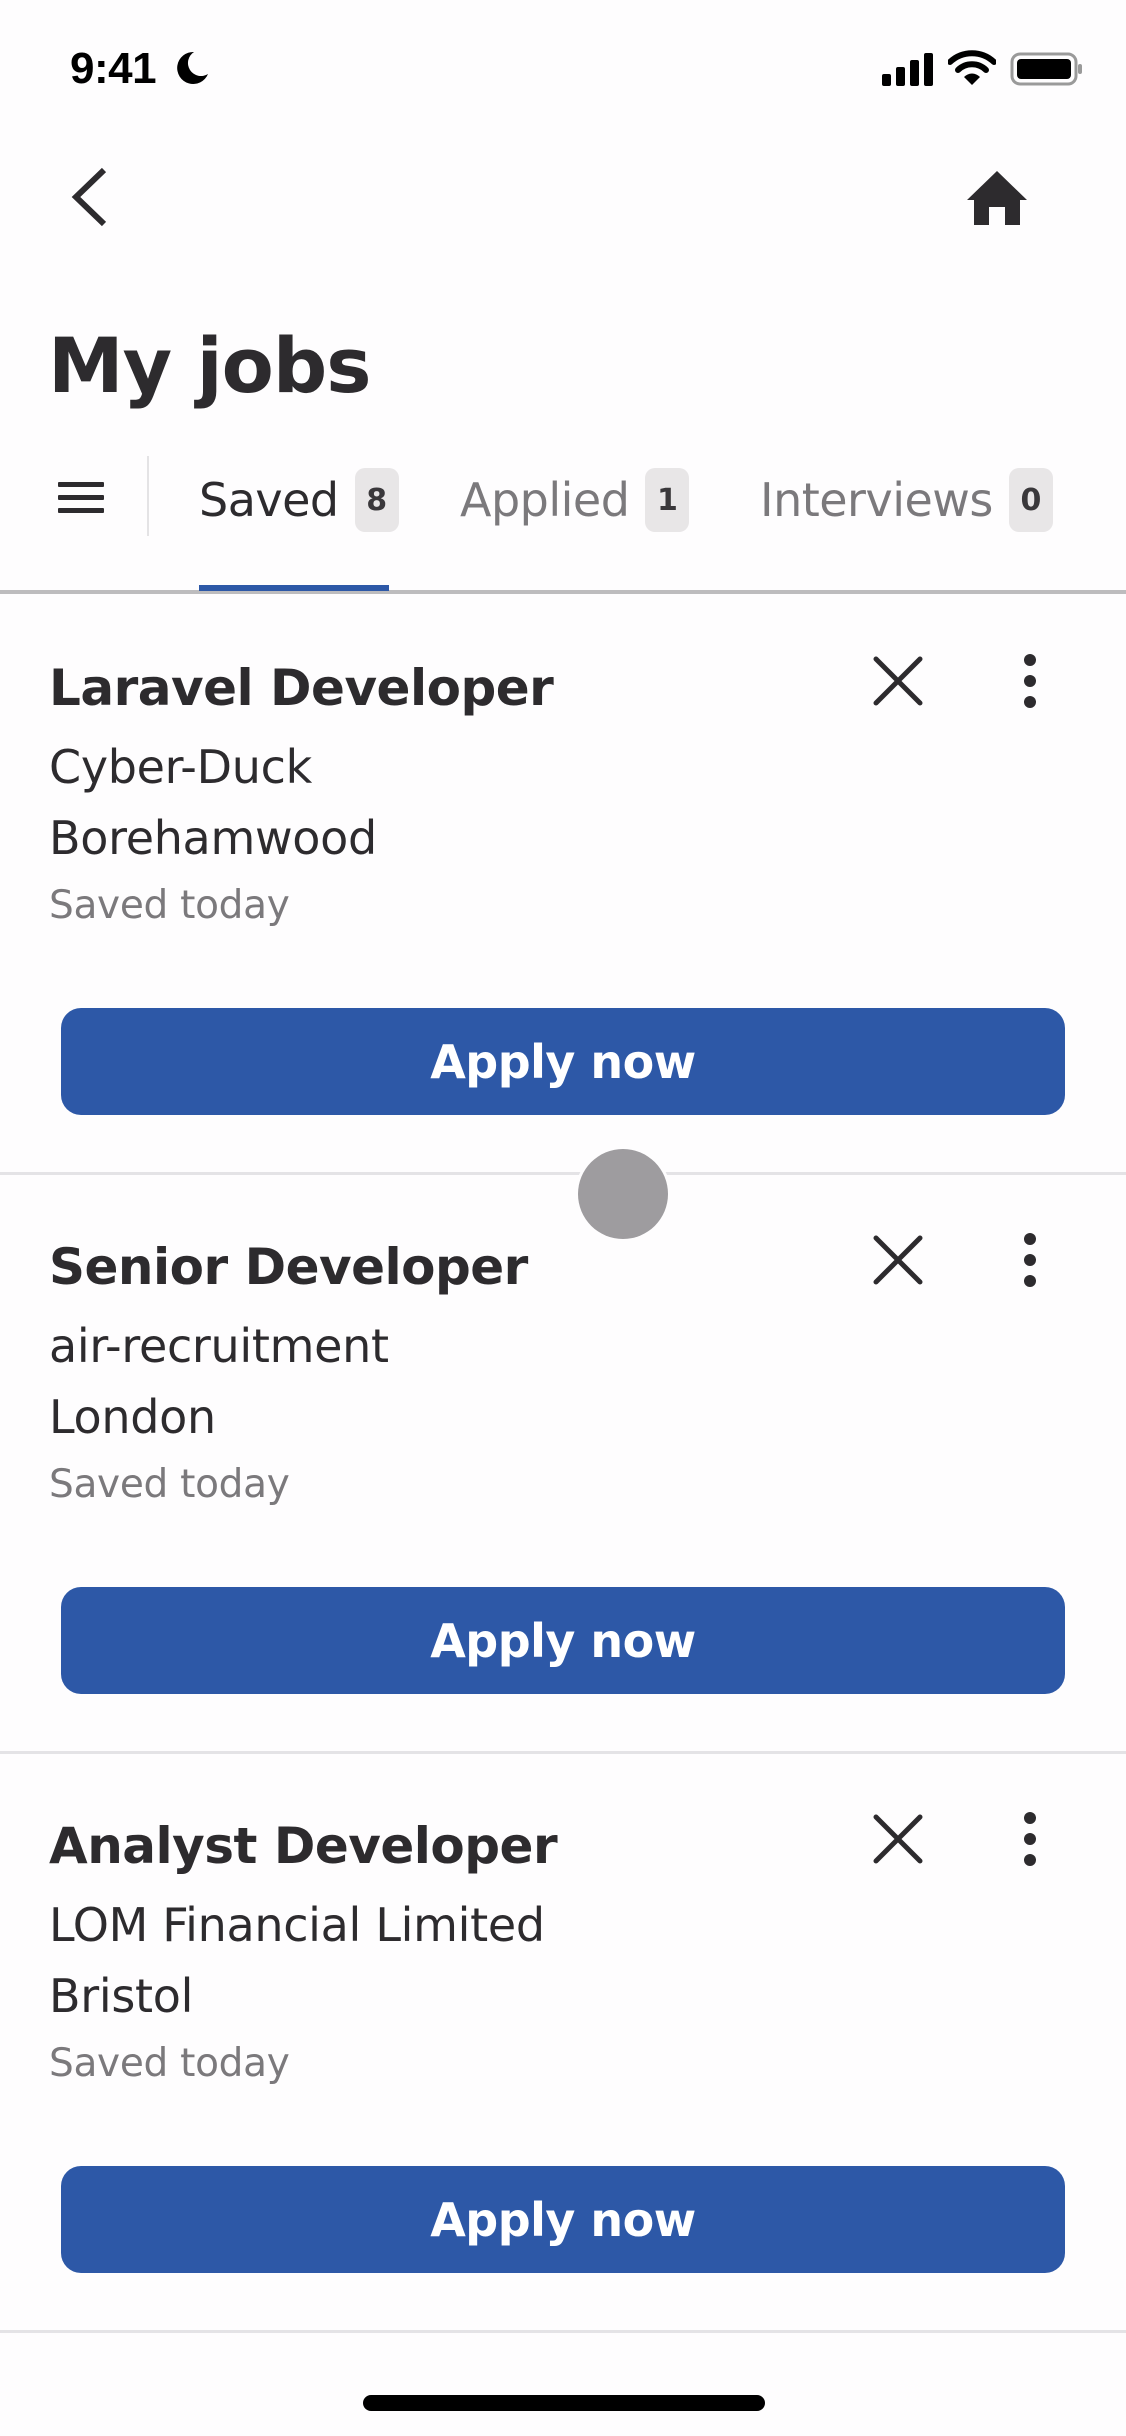  I want to click on home-icon, so click(997, 198).